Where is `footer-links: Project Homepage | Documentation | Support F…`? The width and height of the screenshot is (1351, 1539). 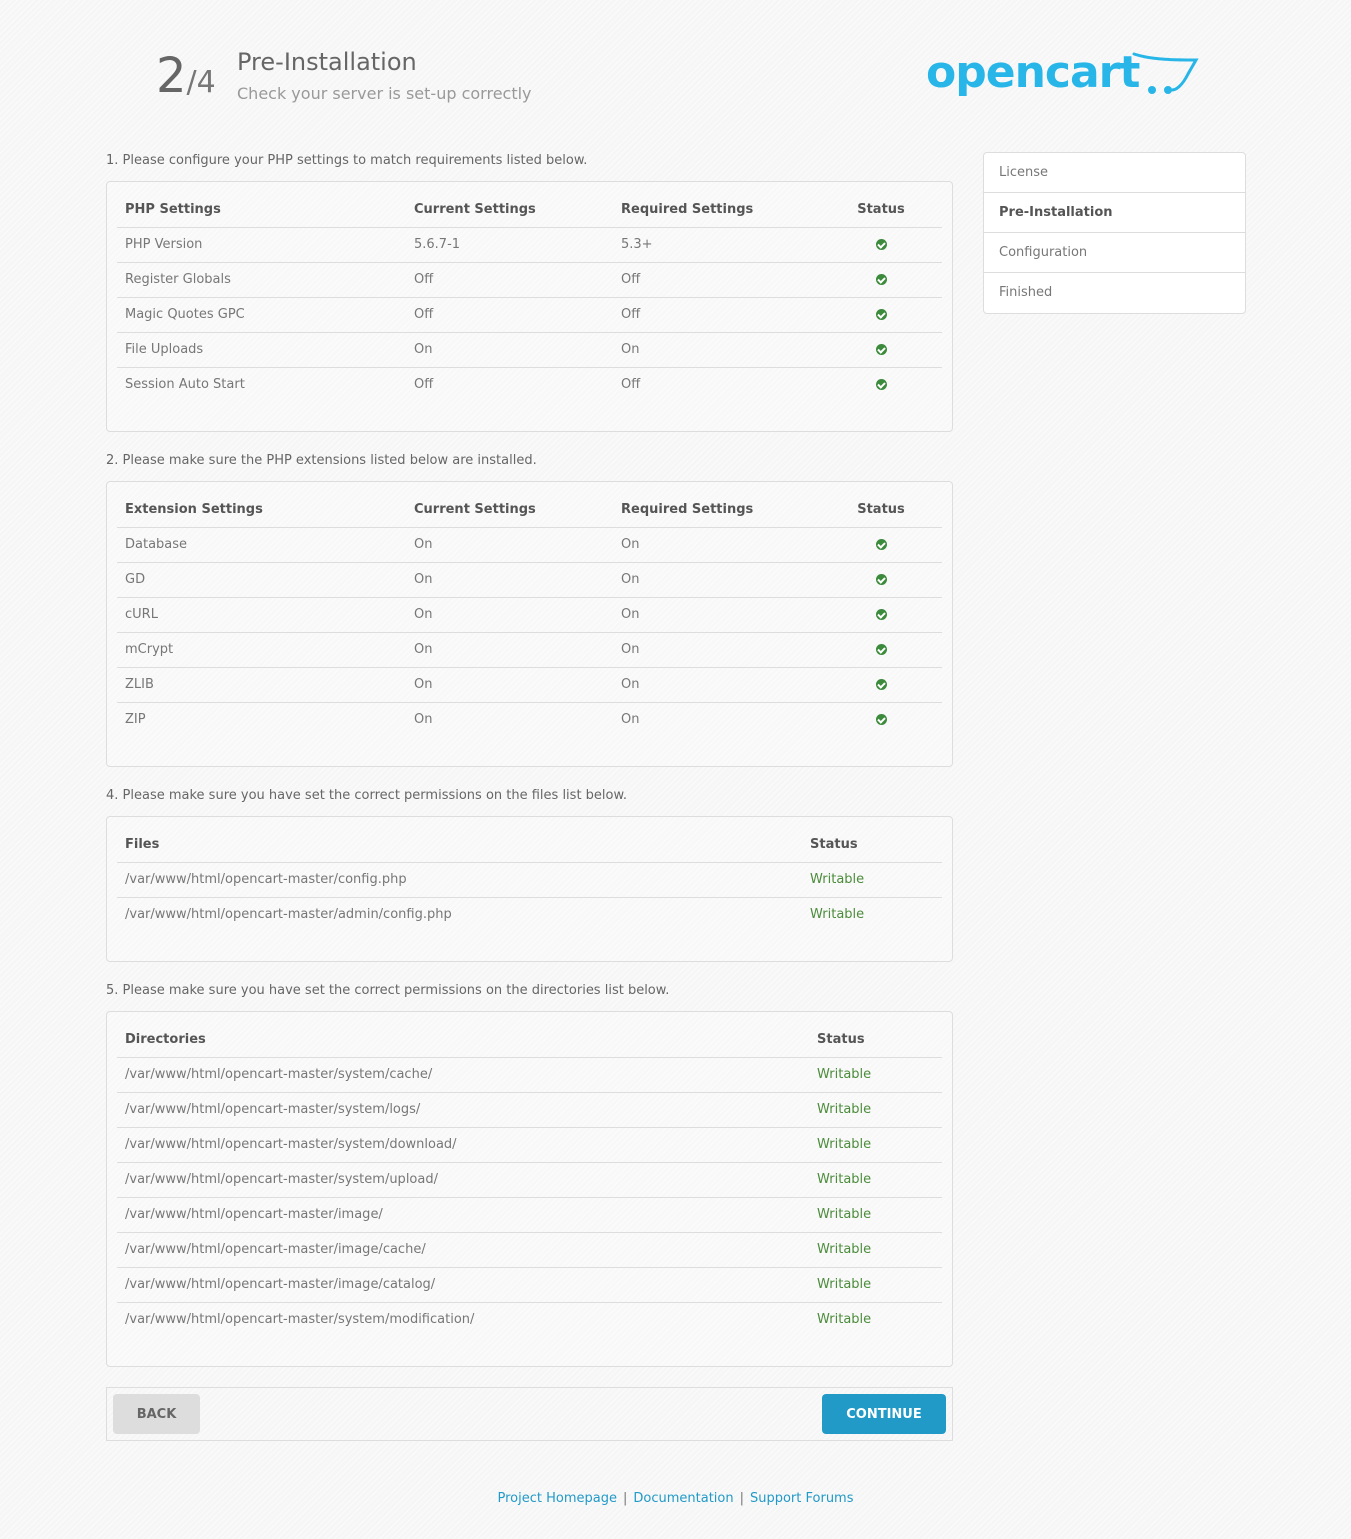
footer-links: Project Homepage | Documentation | Support F… is located at coordinates (675, 1498).